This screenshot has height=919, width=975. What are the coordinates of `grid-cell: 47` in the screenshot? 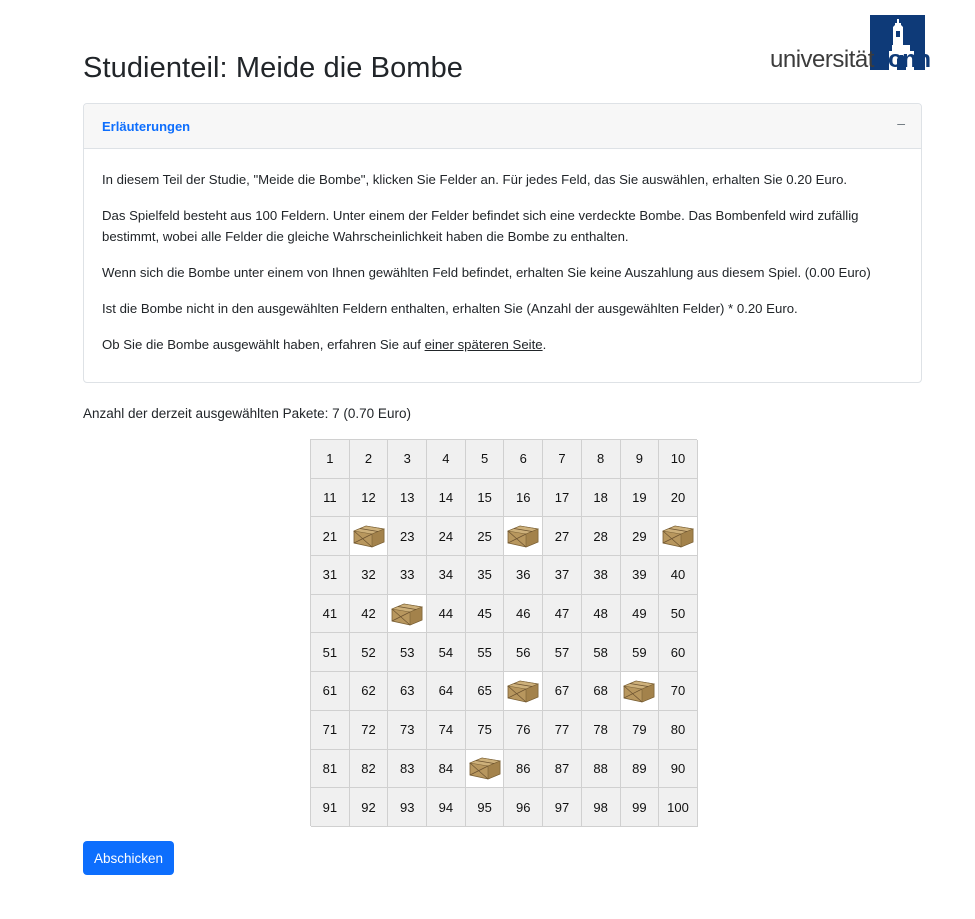 It's located at (562, 614).